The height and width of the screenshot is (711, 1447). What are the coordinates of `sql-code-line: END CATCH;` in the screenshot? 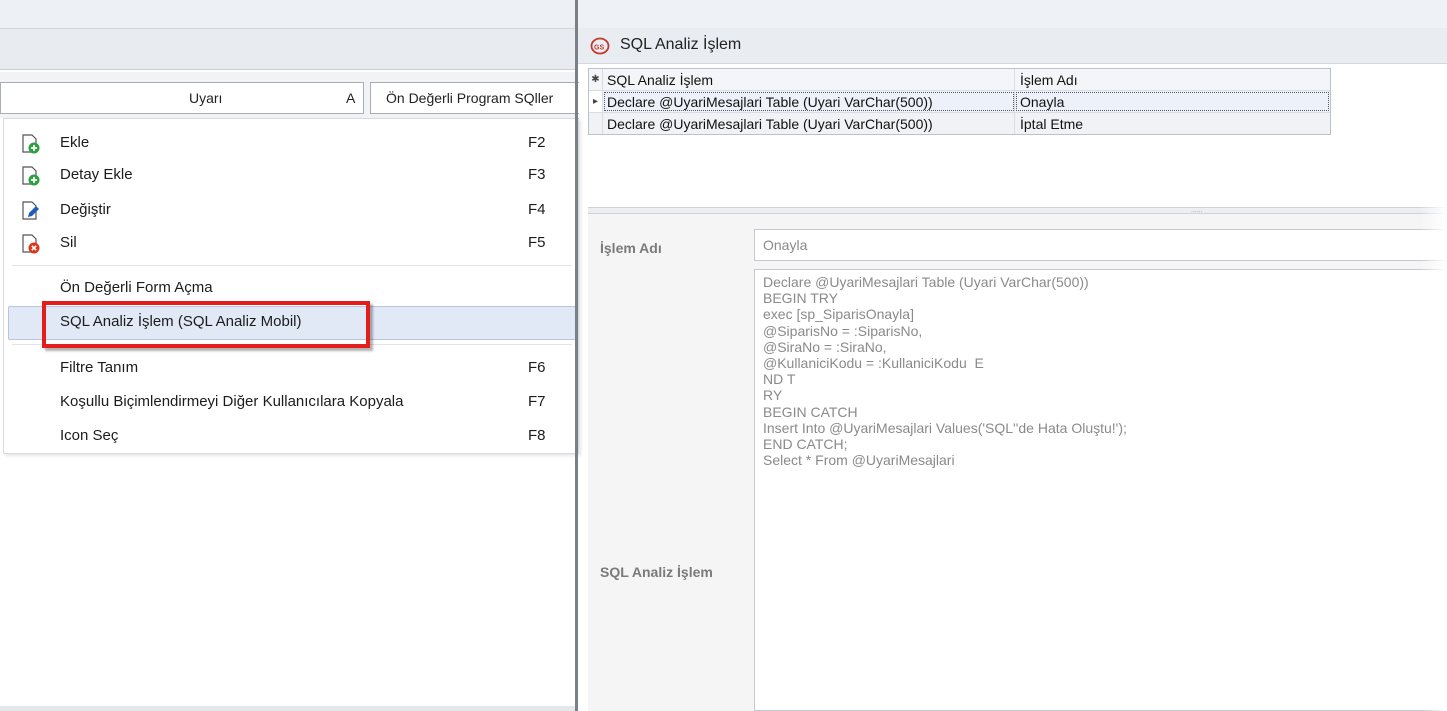 It's located at (805, 444).